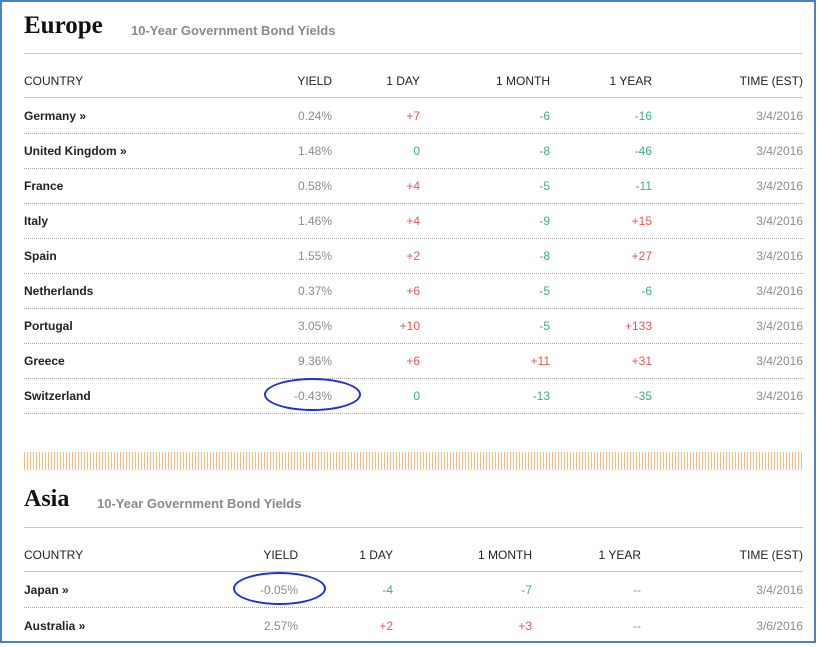 This screenshot has height=647, width=820. I want to click on asia-header-1day: 1 DAY, so click(353, 555).